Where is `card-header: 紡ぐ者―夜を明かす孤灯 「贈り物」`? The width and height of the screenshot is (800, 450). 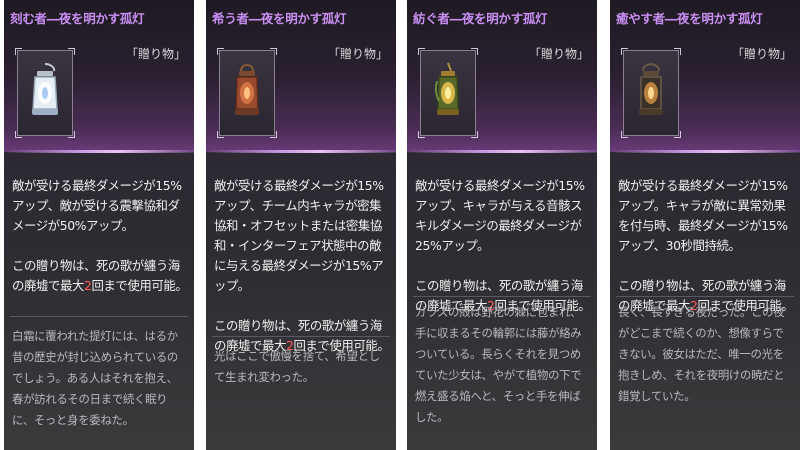 card-header: 紡ぐ者―夜を明かす孤灯 「贈り物」 is located at coordinates (502, 76).